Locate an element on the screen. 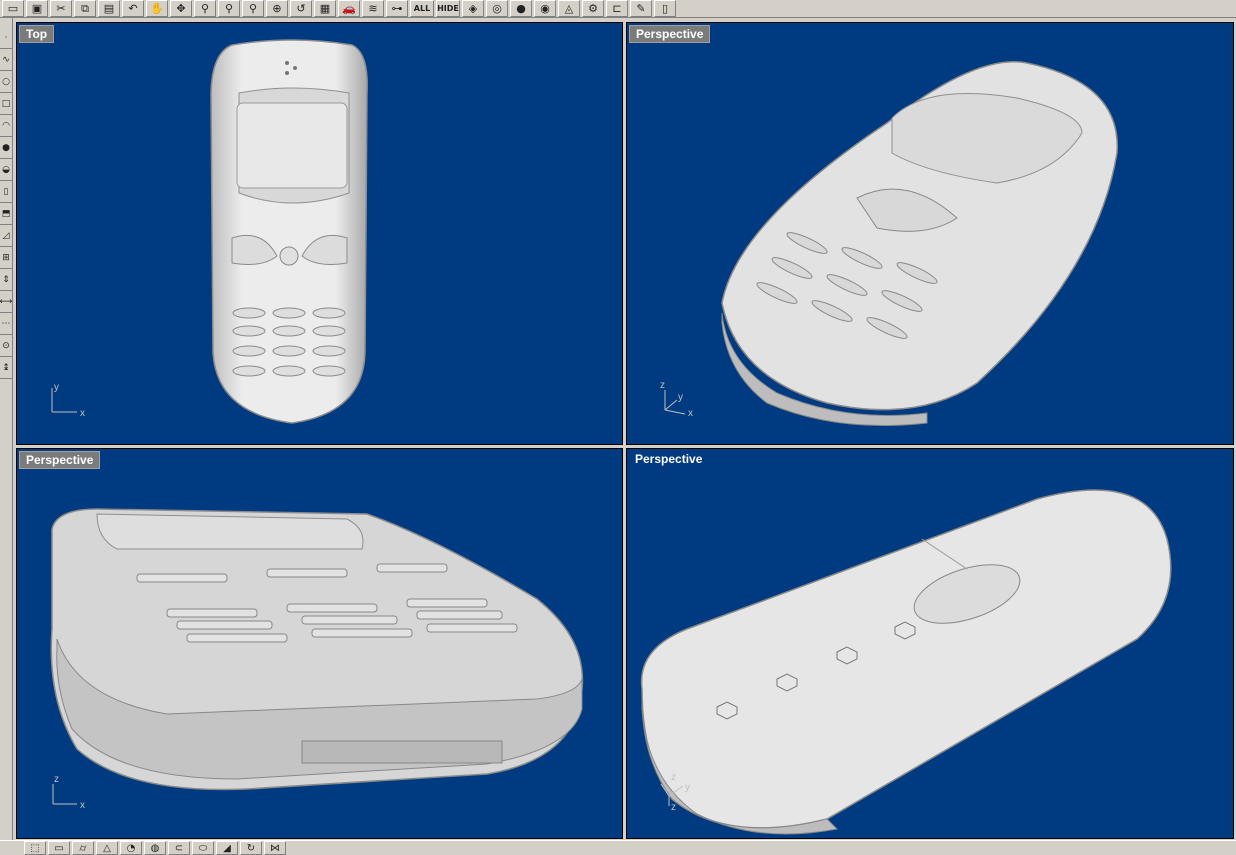 The height and width of the screenshot is (855, 1236). box-icon: ▯ is located at coordinates (6, 192).